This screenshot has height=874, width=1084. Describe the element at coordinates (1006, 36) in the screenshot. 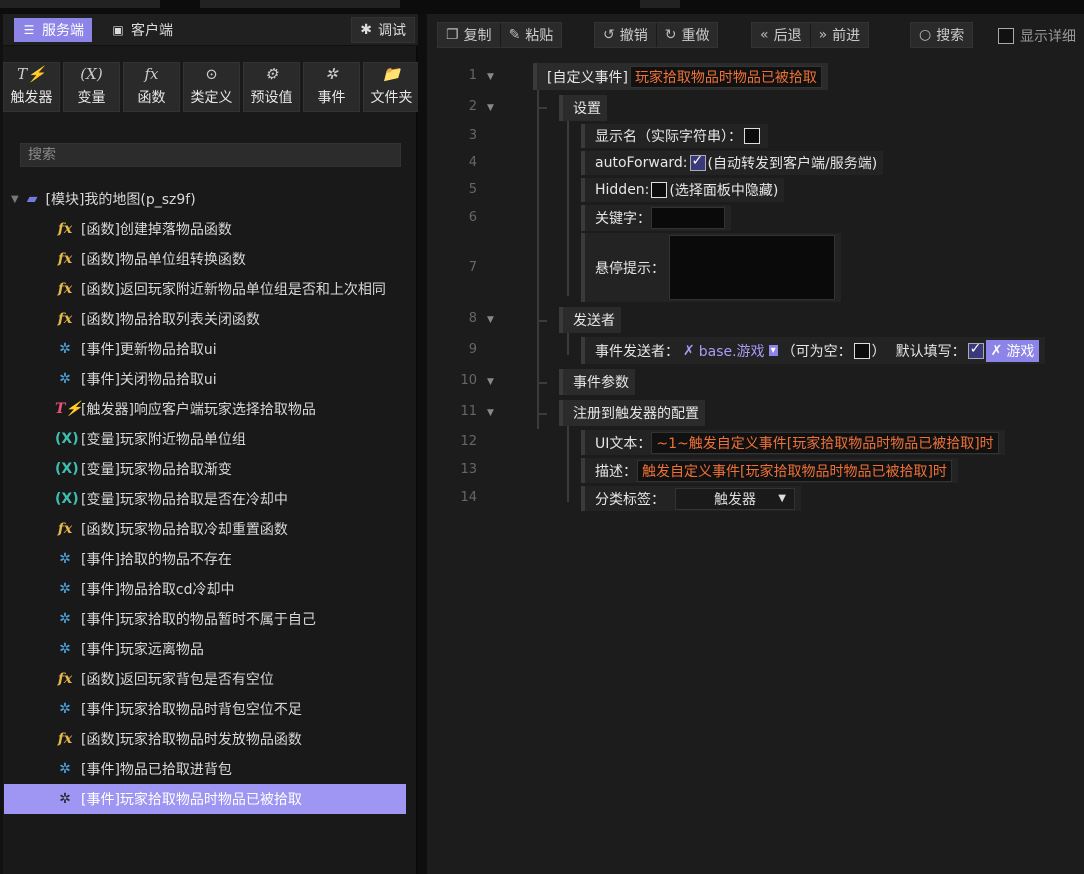

I see `show-detail-checkbox` at that location.